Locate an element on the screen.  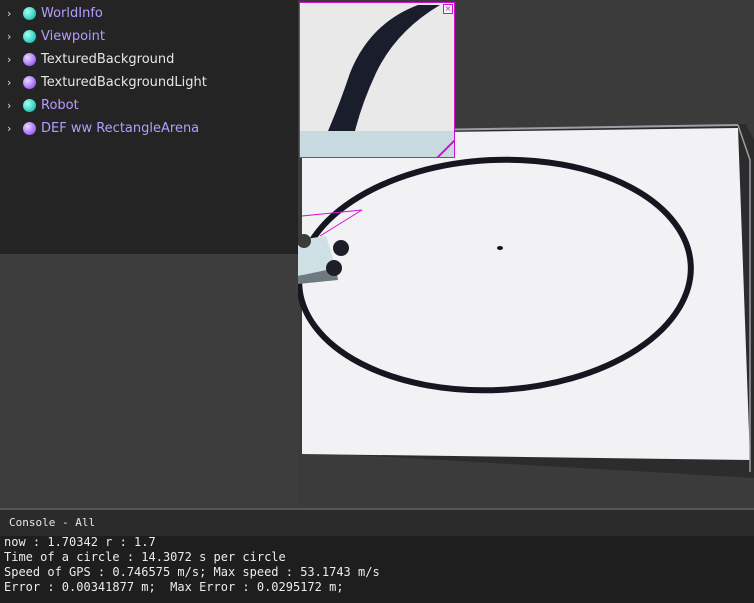
close-icon: × is located at coordinates (448, 9).